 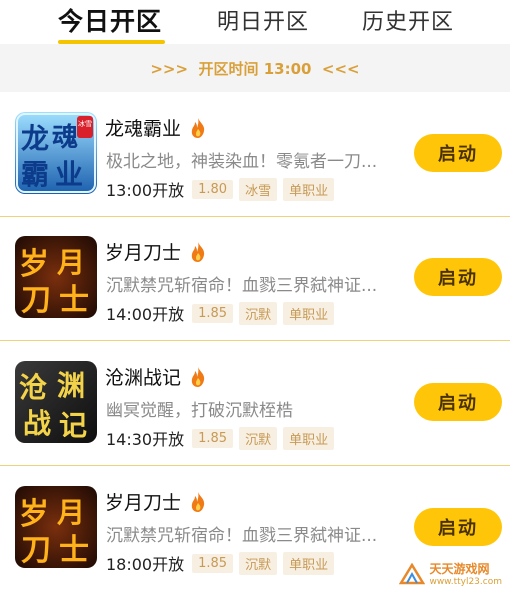 I want to click on svg-text: 记, so click(x=73, y=425).